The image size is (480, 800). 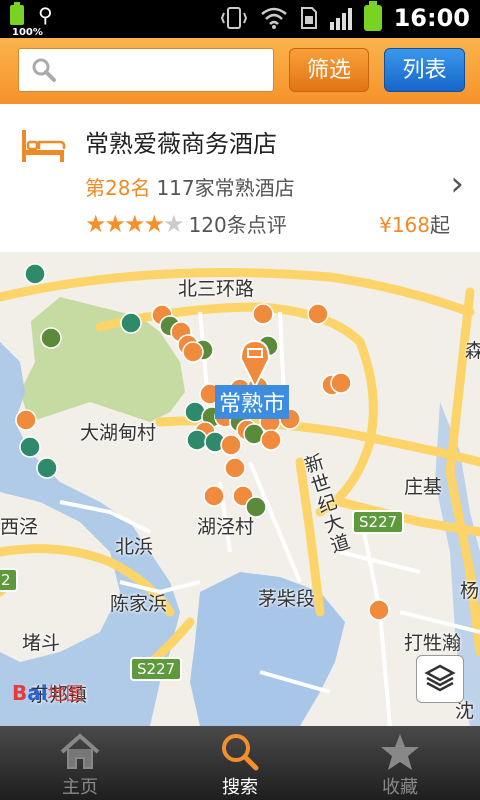 What do you see at coordinates (433, 643) in the screenshot?
I see `map-label-dadouluo: 打牲瀚` at bounding box center [433, 643].